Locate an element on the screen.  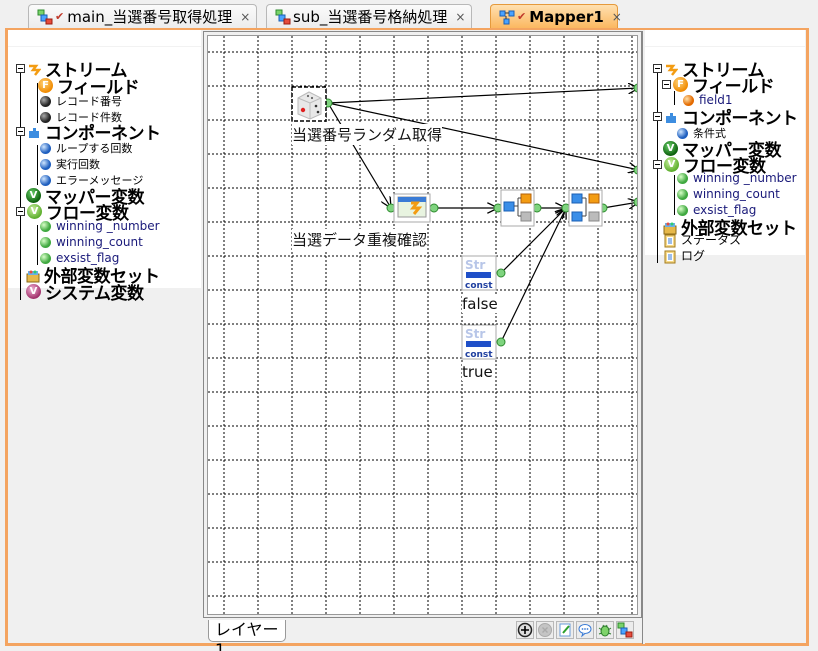
source-tree-header is located at coordinates (104, 38).